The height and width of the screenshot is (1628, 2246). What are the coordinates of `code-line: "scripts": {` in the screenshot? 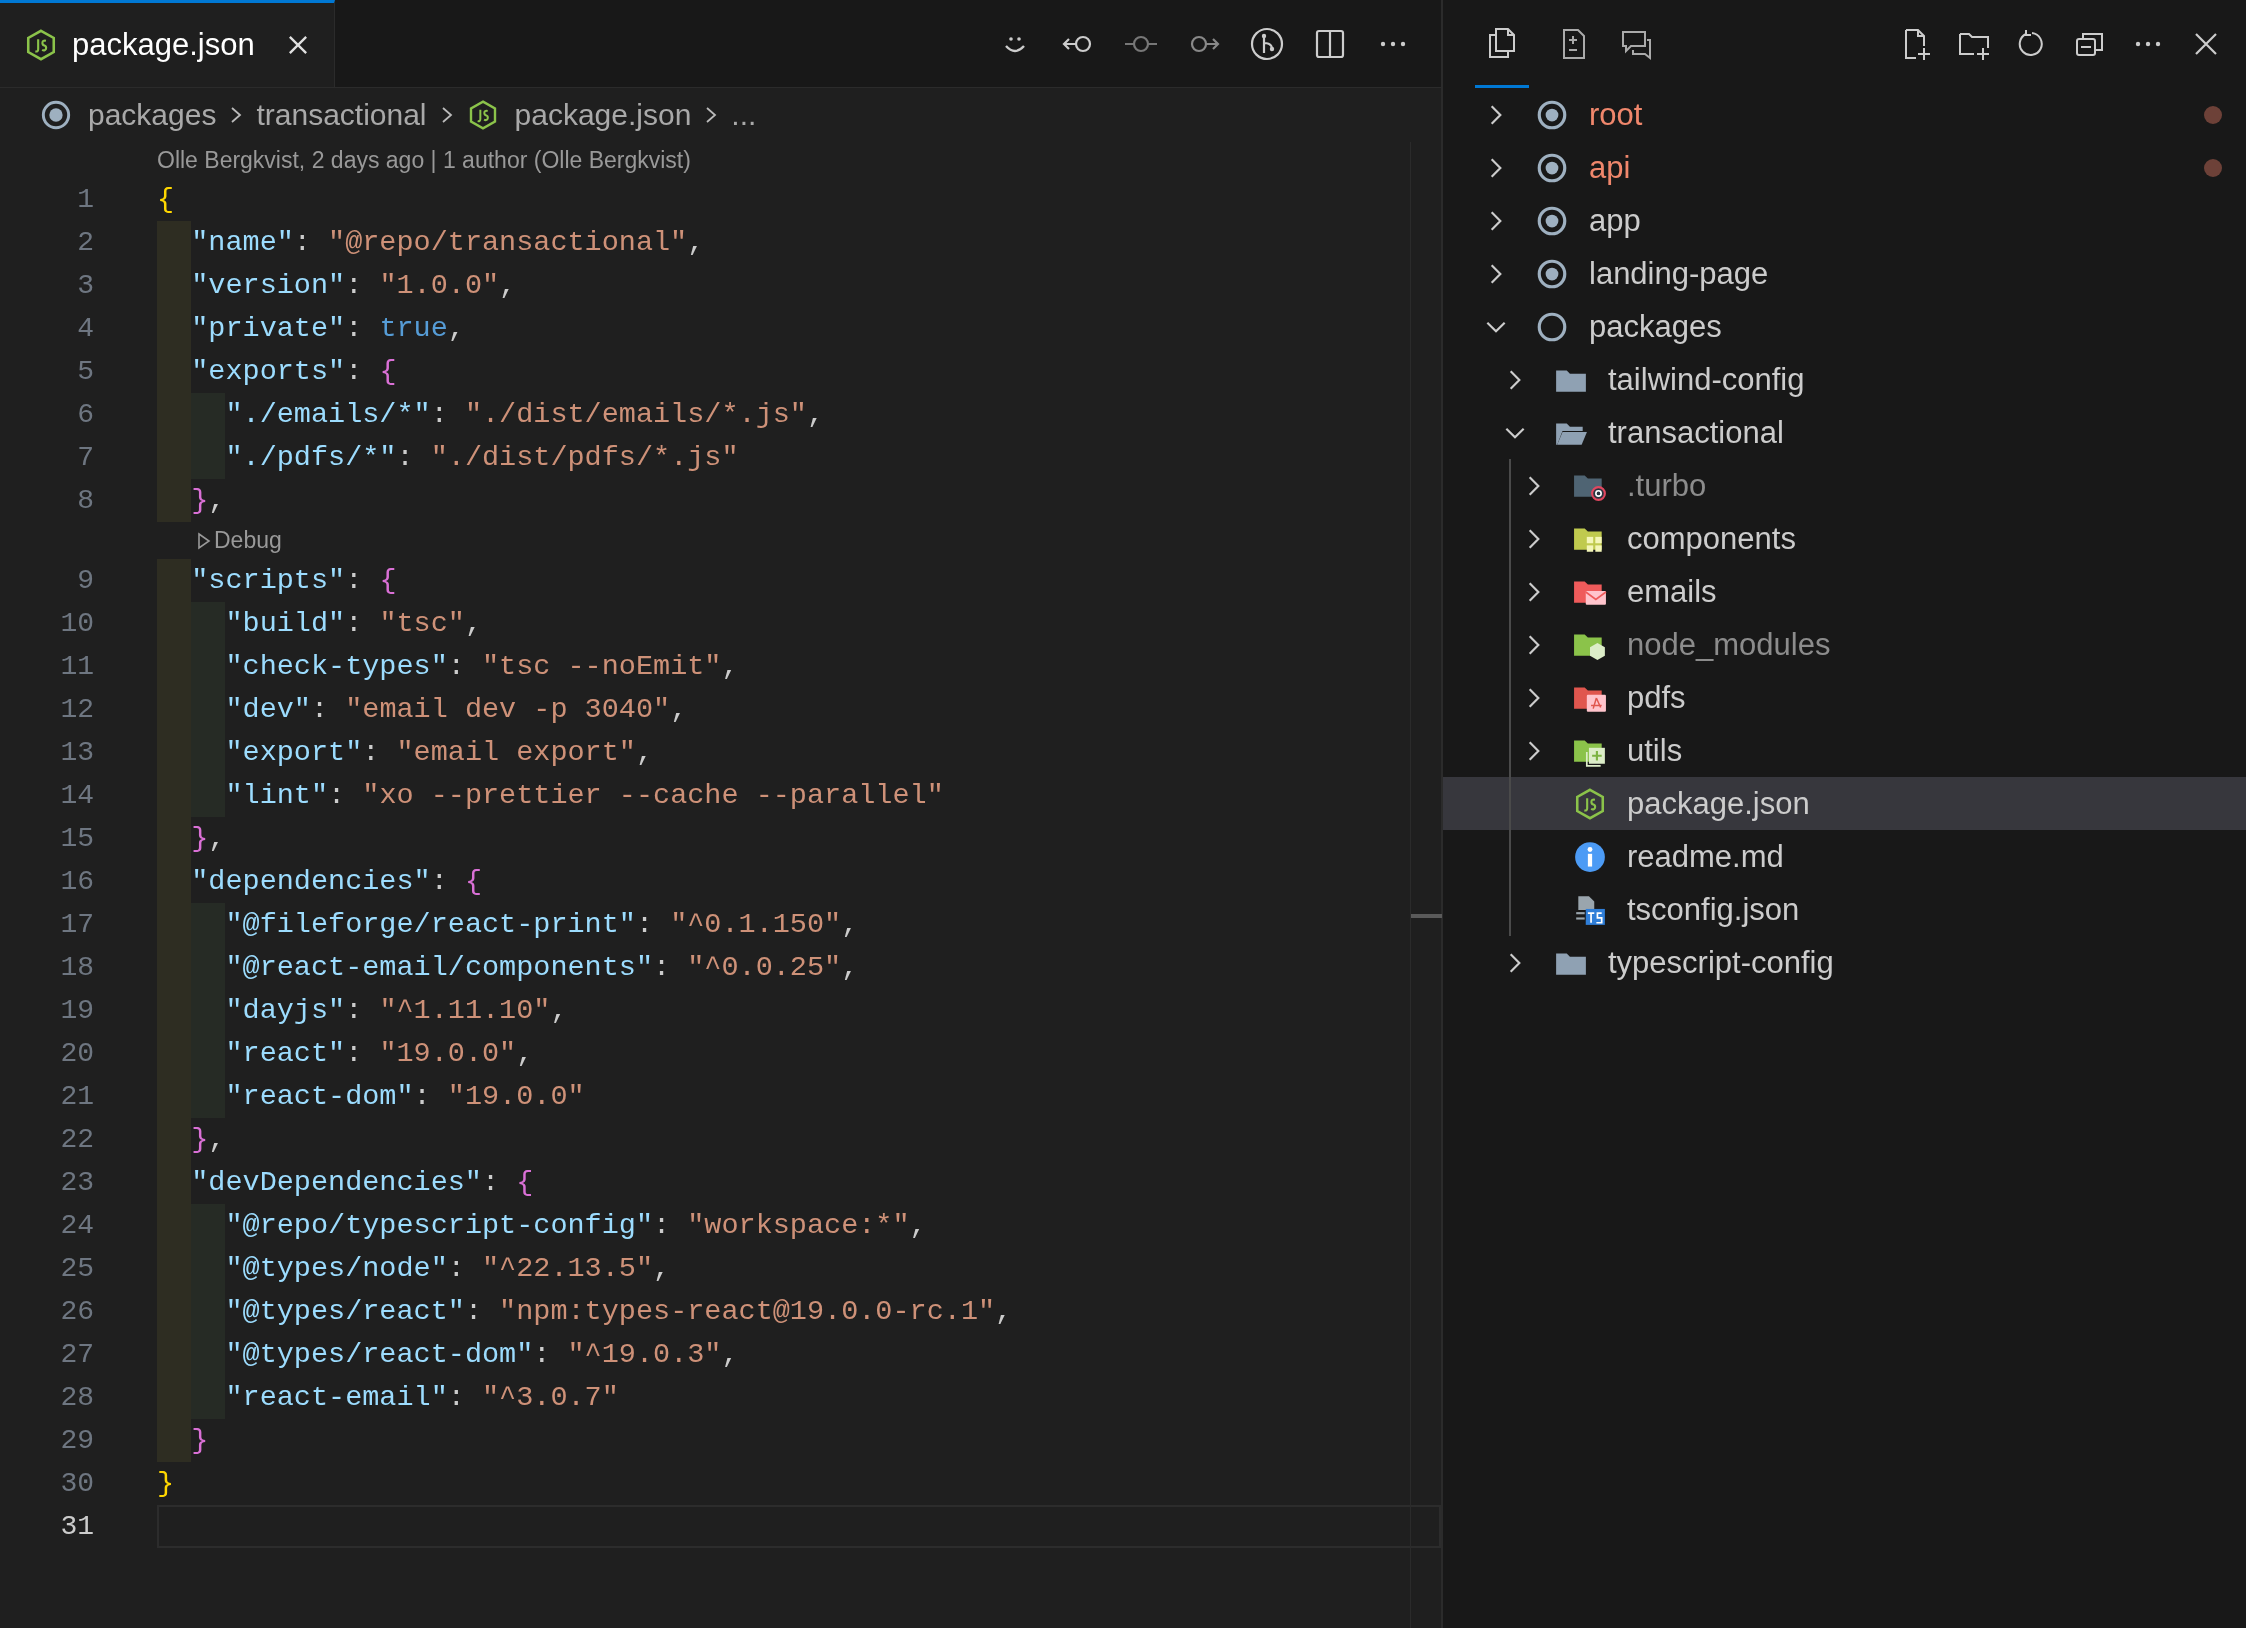 It's located at (277, 580).